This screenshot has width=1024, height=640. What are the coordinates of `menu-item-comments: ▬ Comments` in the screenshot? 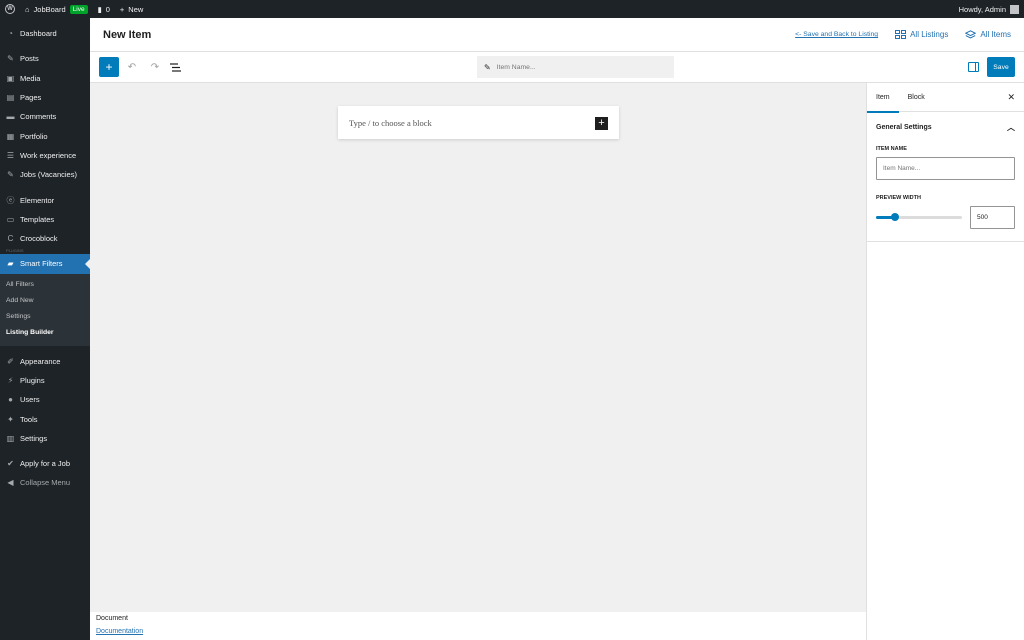 It's located at (45, 116).